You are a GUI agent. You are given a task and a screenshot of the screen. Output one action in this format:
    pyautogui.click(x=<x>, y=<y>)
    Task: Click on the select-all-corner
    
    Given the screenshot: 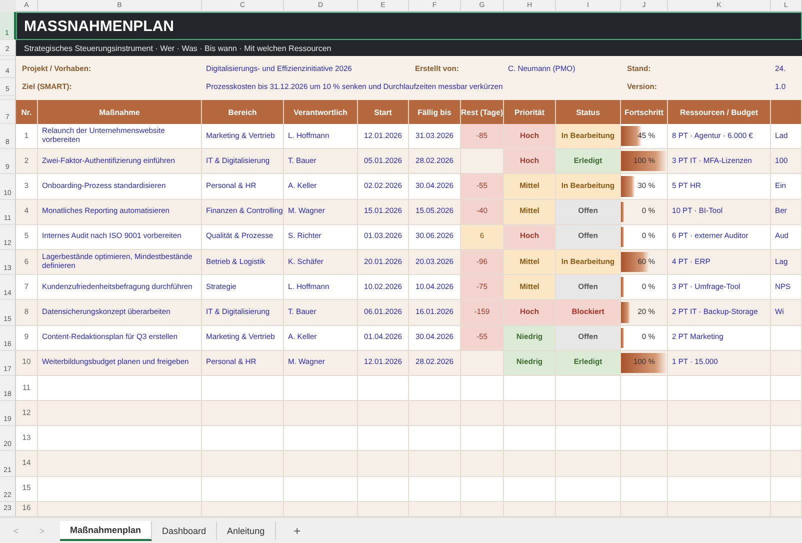 What is the action you would take?
    pyautogui.click(x=8, y=6)
    